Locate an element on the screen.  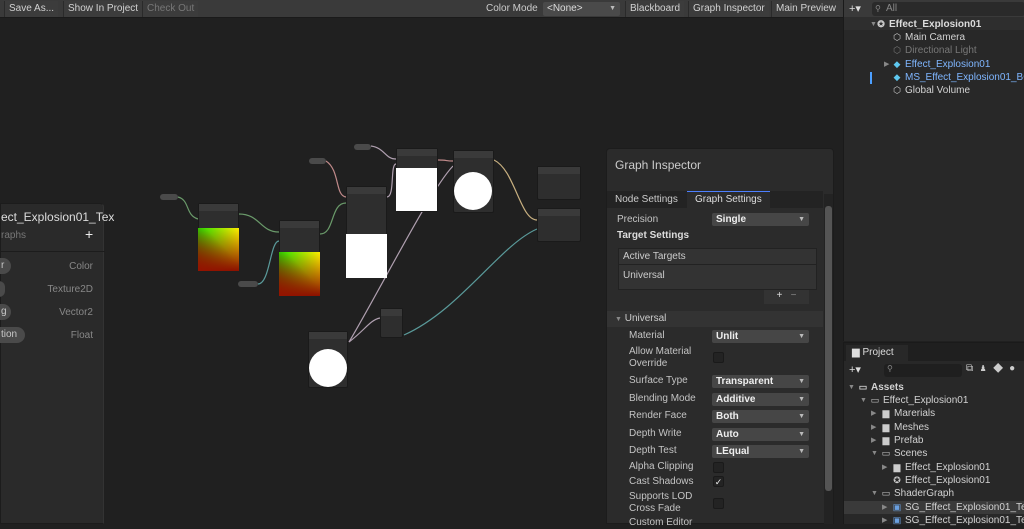
tree-item: ▼ ▭ ShaderGraph is located at coordinates (913, 493).